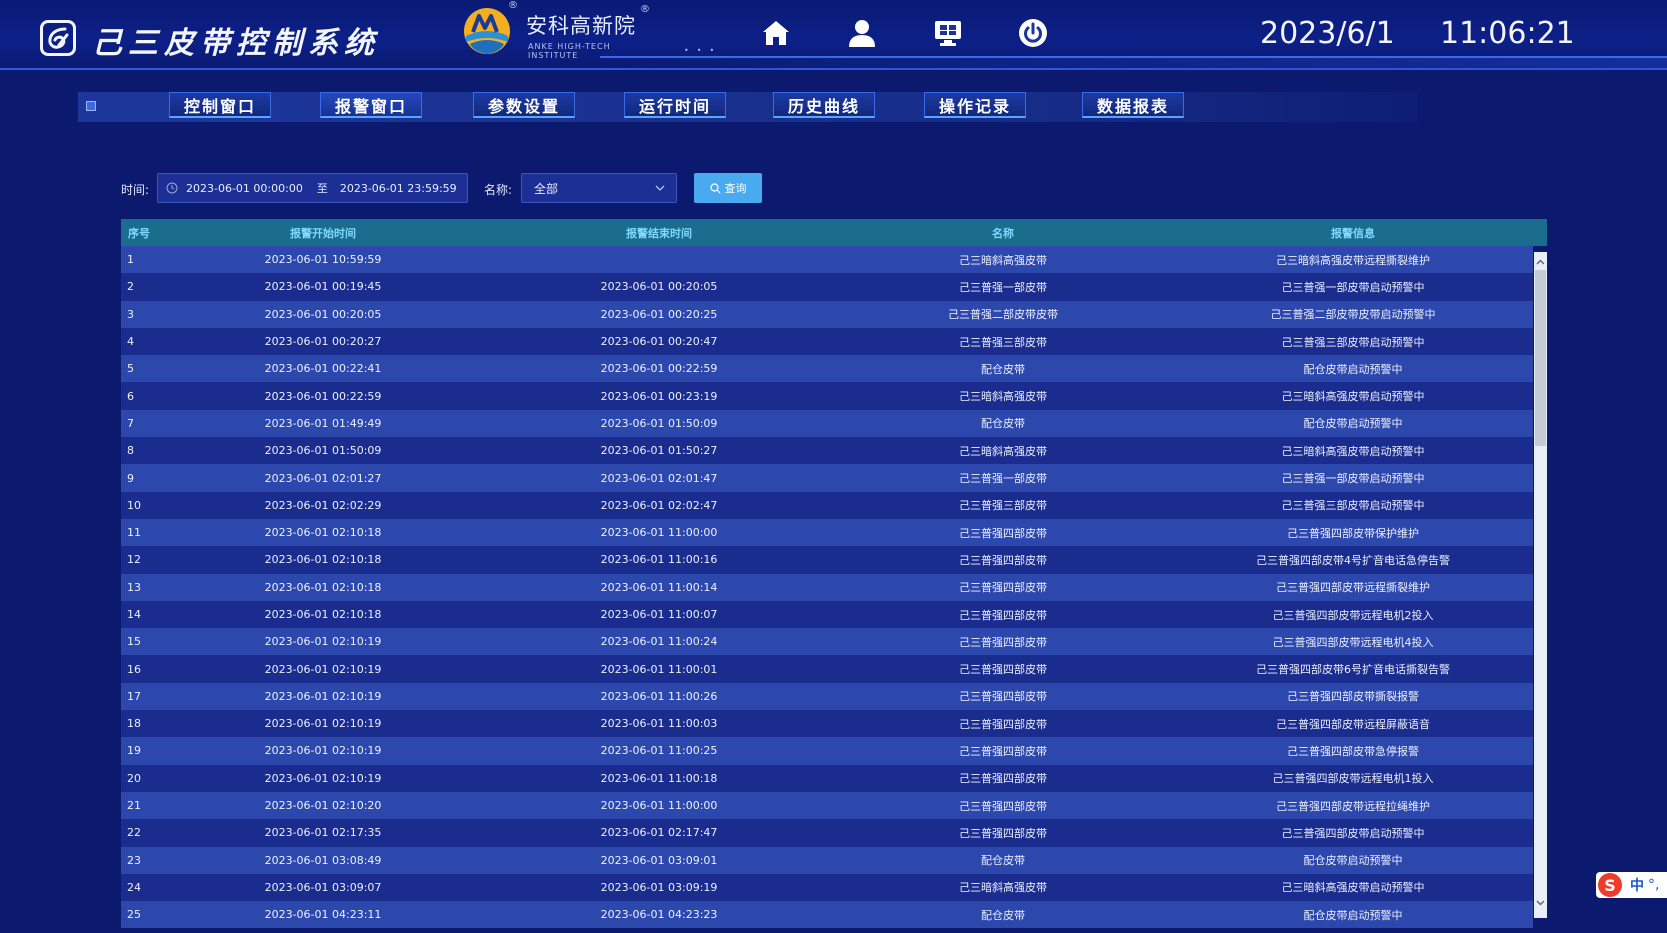  What do you see at coordinates (323, 423) in the screenshot?
I see `cell-start-time: 2023-06-01 01:49:49` at bounding box center [323, 423].